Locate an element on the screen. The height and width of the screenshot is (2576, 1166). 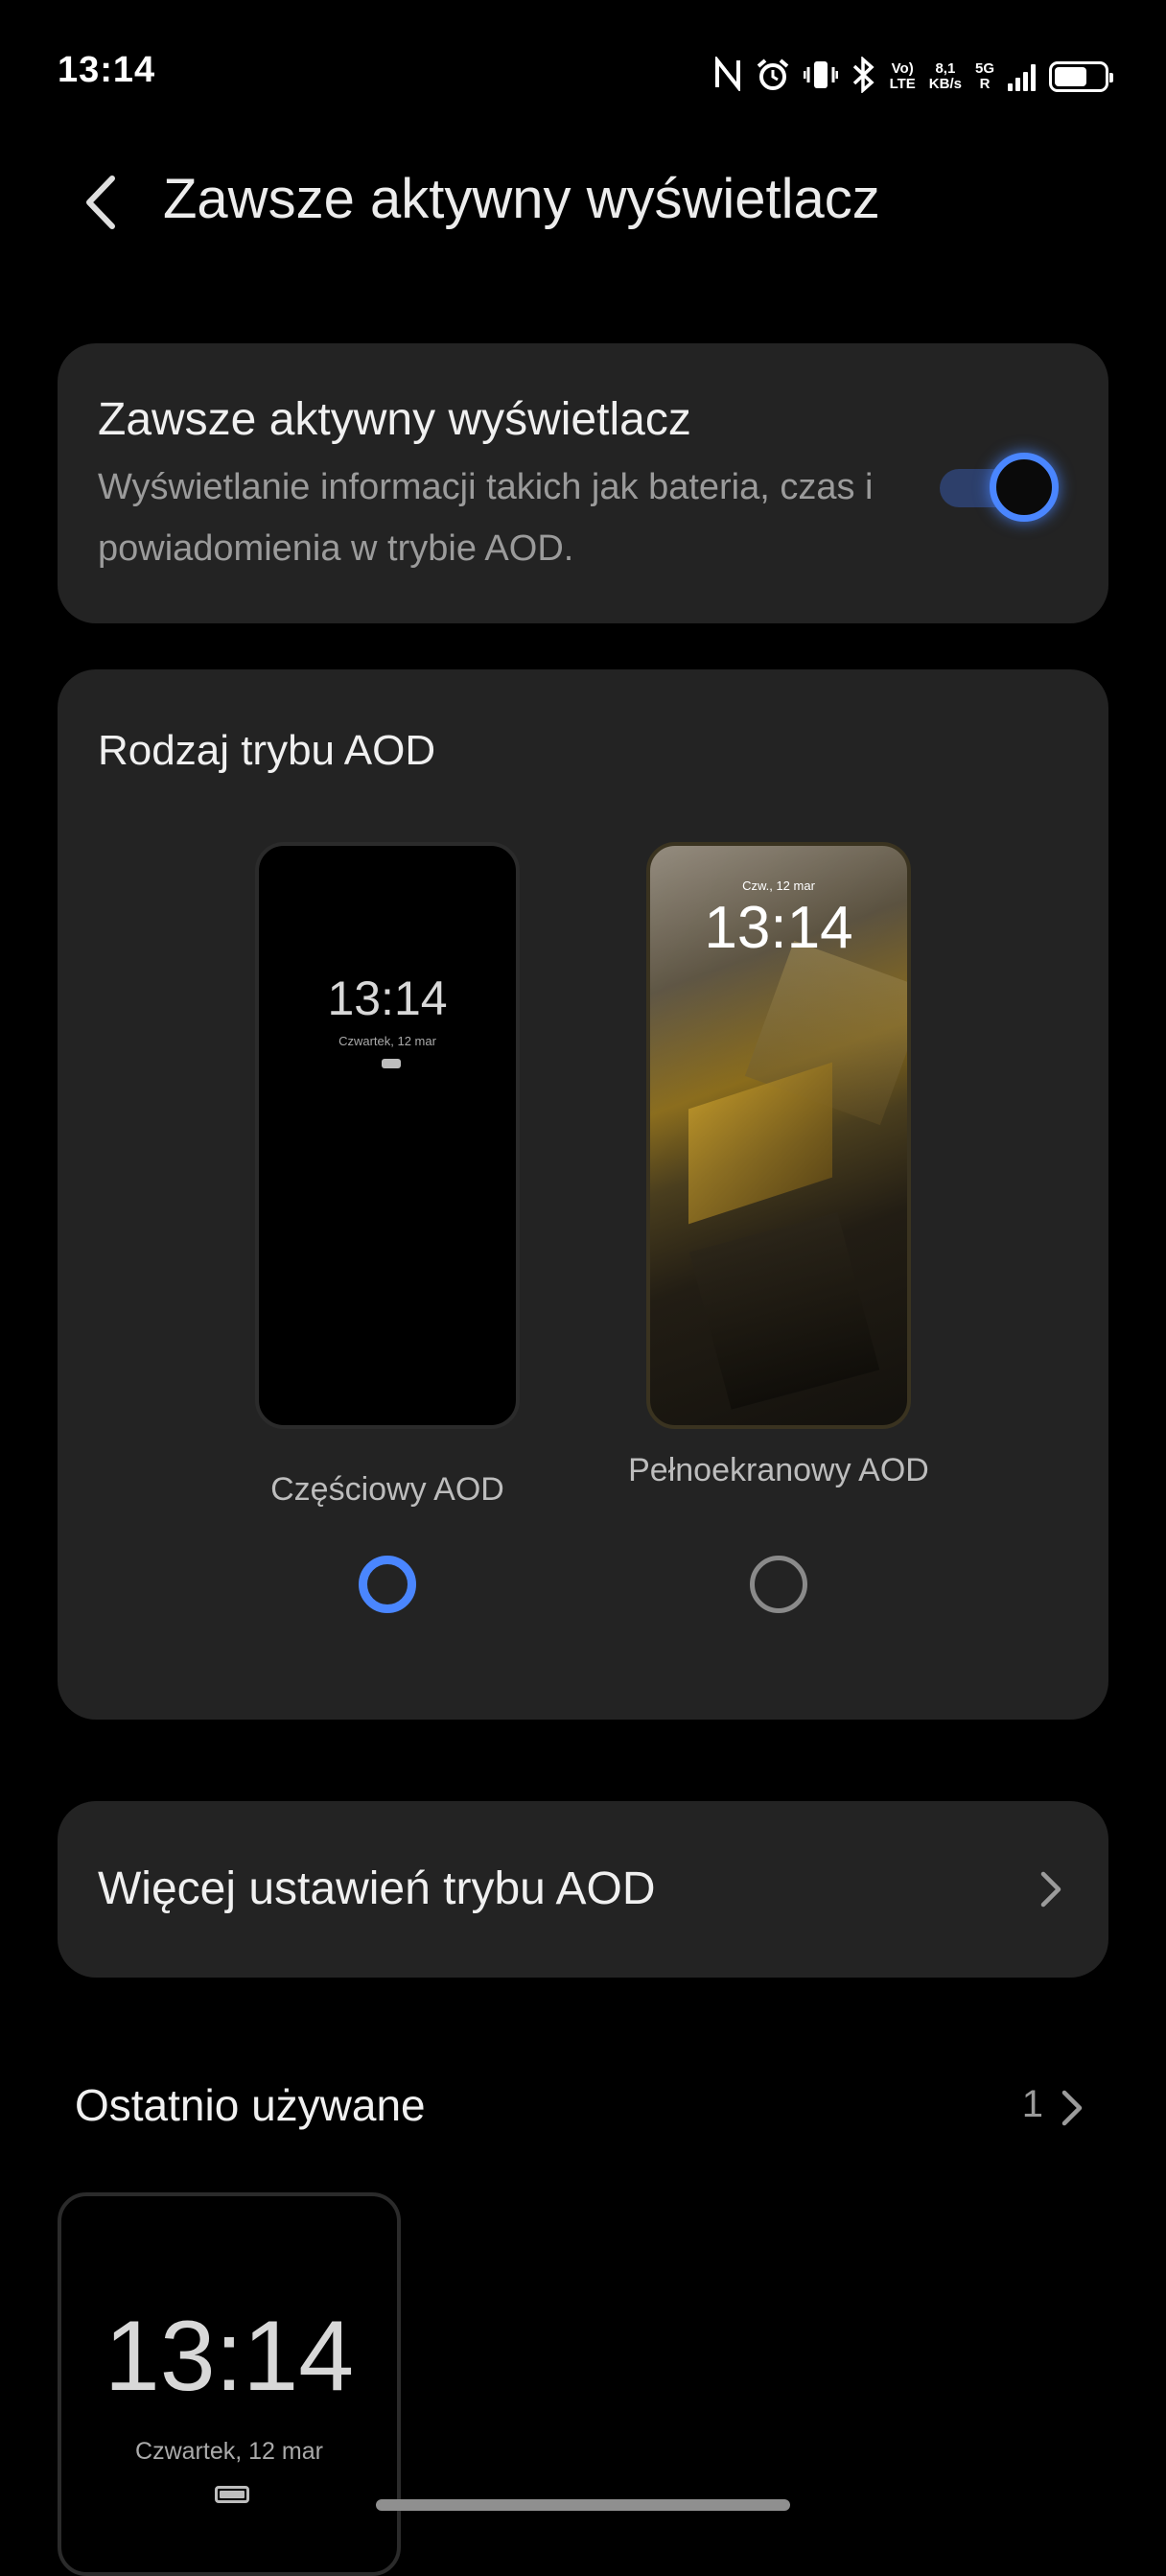
status-time: 13:14 is located at coordinates (107, 70).